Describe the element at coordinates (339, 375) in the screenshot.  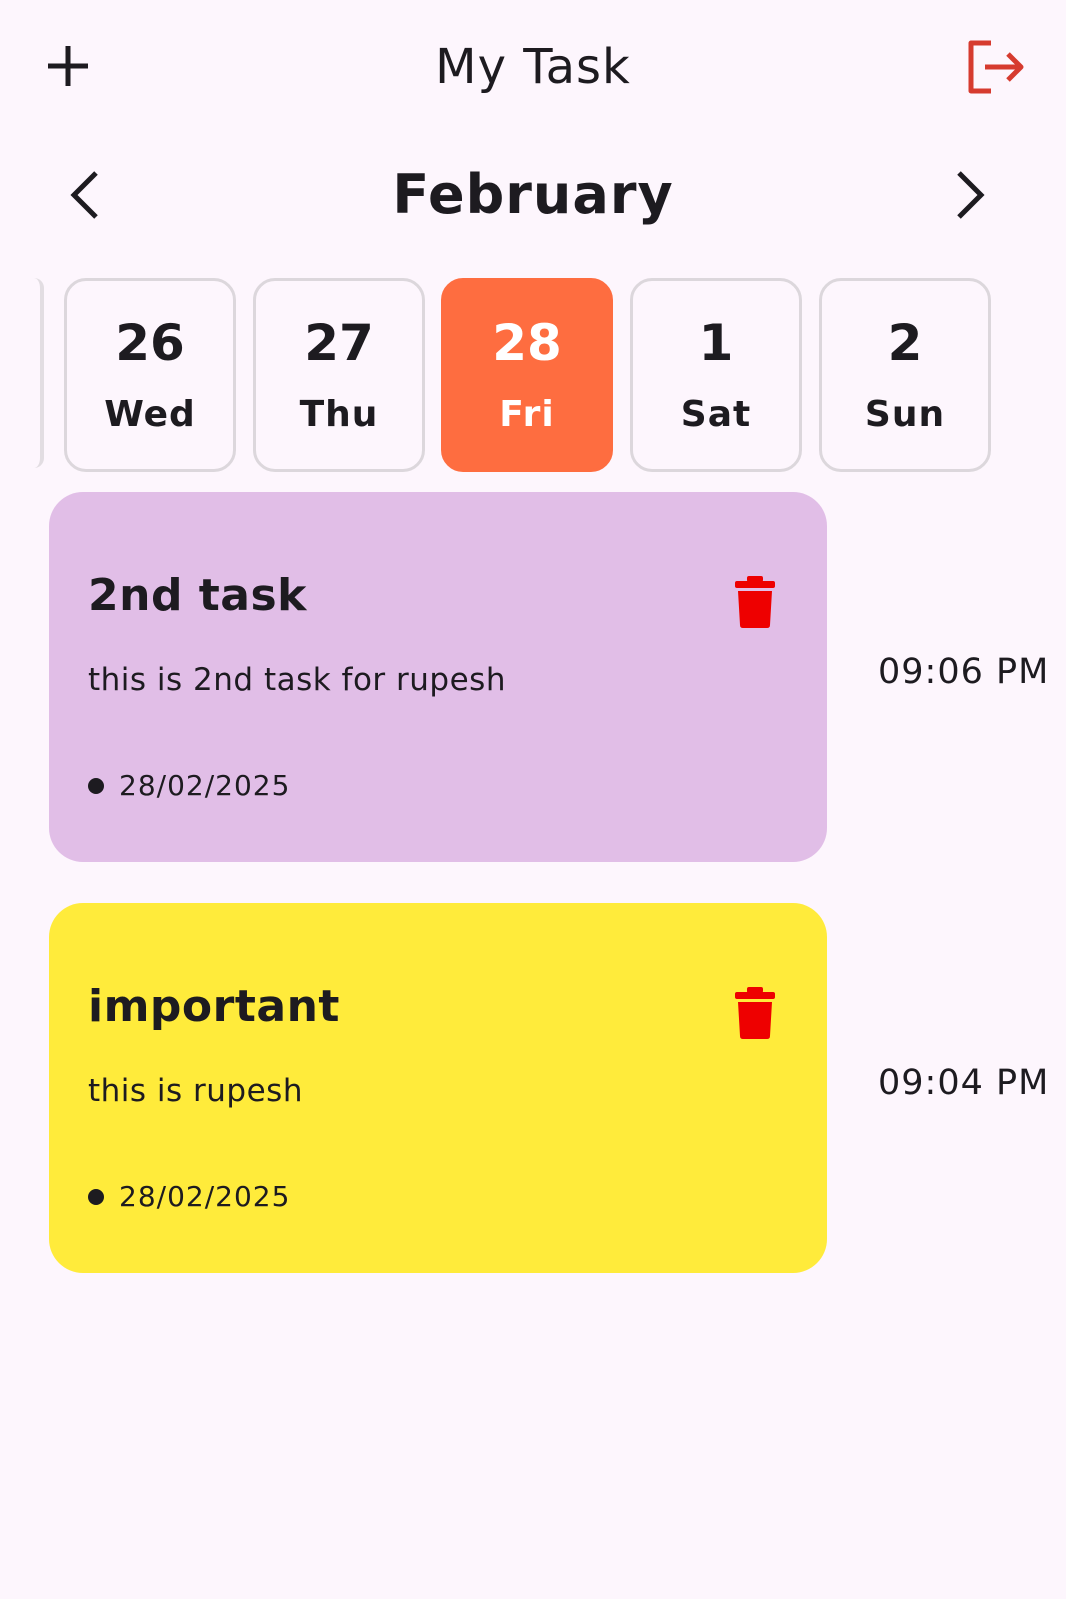
I see `date-card: 27 Thu` at that location.